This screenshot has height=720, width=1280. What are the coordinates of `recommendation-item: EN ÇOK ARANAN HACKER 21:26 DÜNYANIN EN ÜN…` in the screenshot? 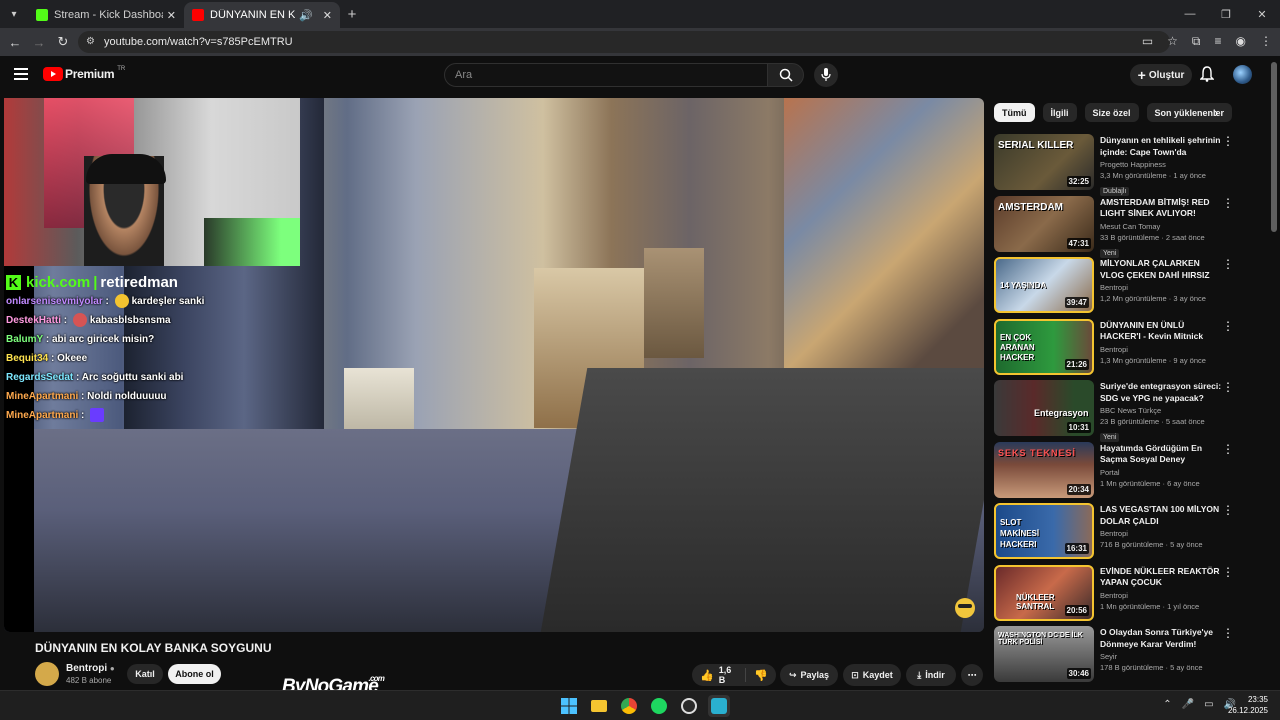 It's located at (1120, 349).